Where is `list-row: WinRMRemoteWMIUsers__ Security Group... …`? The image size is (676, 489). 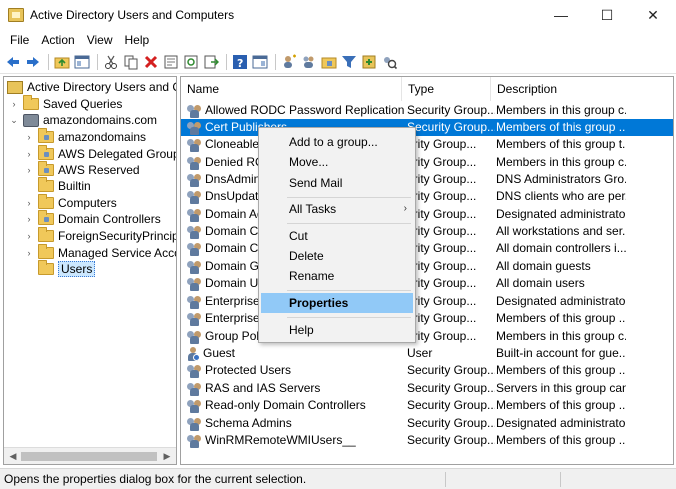 list-row: WinRMRemoteWMIUsers__ Security Group... … is located at coordinates (427, 440).